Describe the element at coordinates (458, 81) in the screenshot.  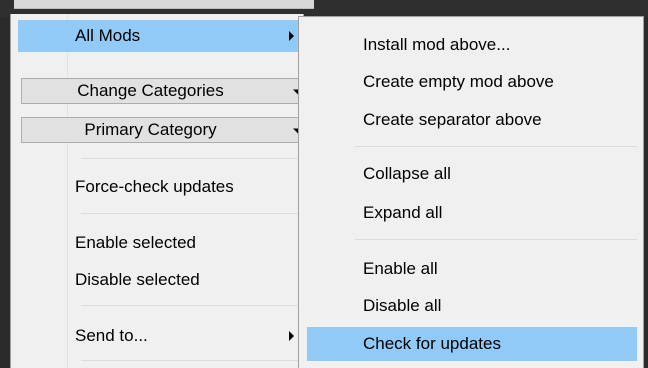
I see `menu-item-label: Create empty mod above` at that location.